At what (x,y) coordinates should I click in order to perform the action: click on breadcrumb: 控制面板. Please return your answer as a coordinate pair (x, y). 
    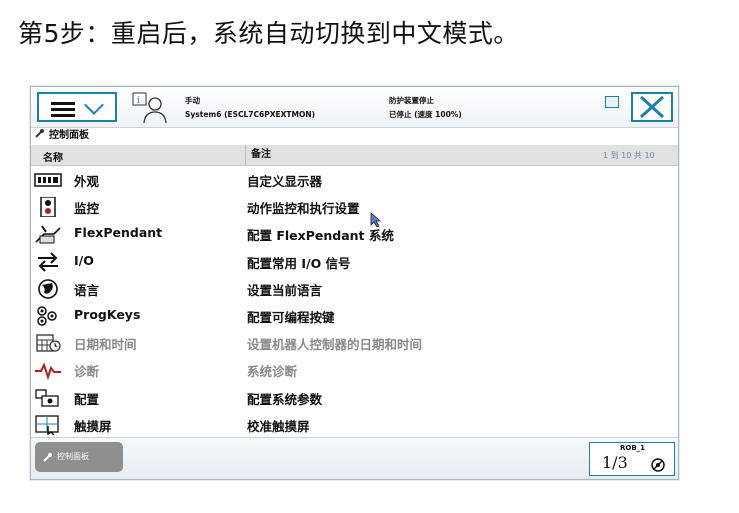
    Looking at the image, I should click on (354, 135).